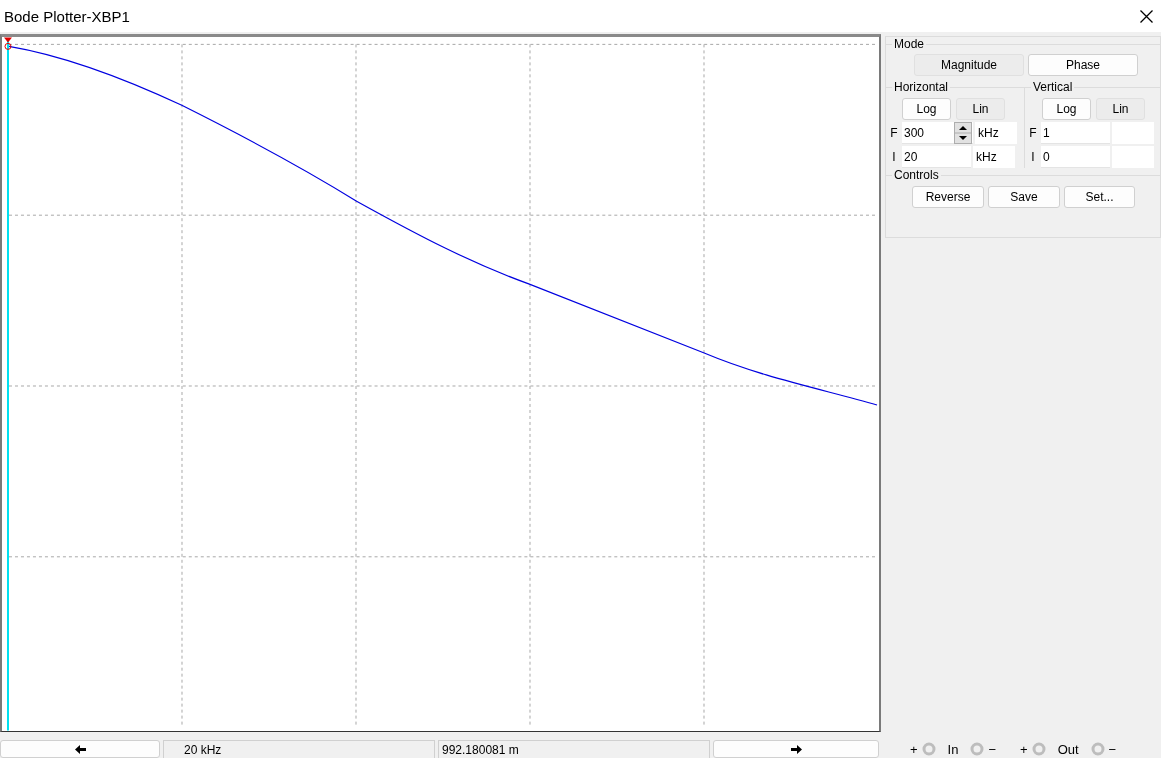  Describe the element at coordinates (909, 44) in the screenshot. I see `group-label: Mode` at that location.